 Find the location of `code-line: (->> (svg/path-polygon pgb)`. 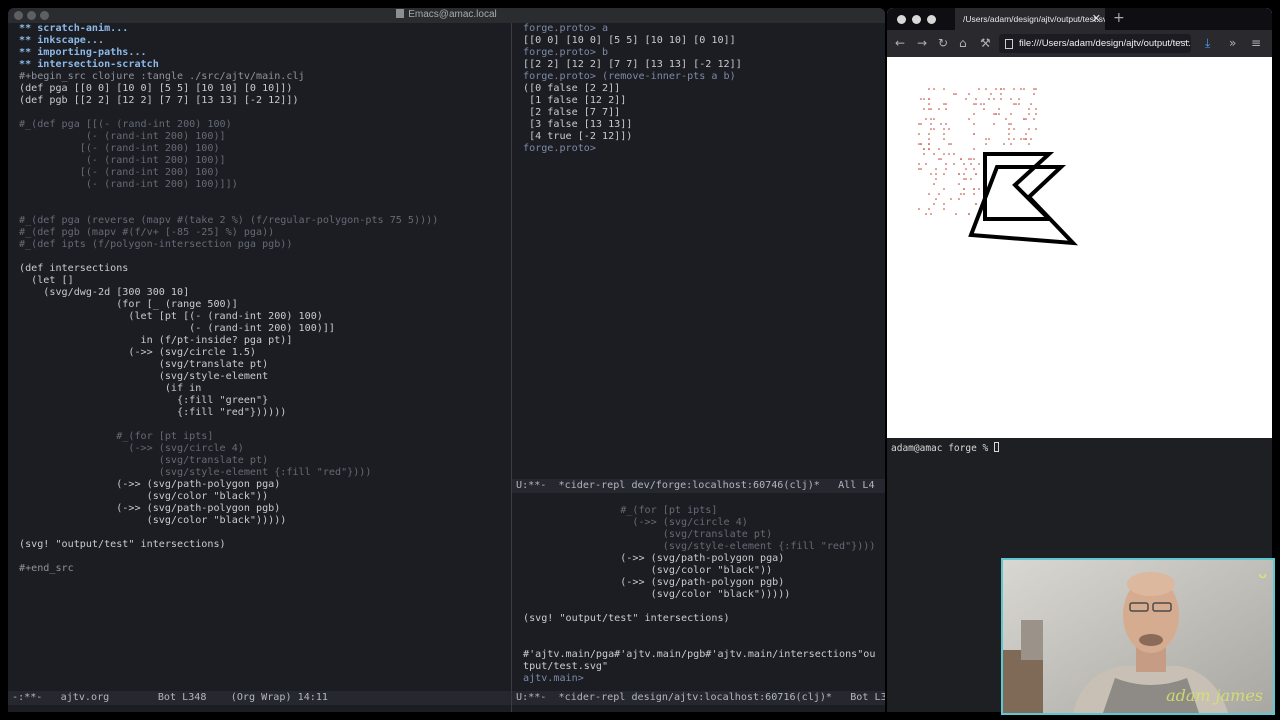

code-line: (->> (svg/path-polygon pgb) is located at coordinates (150, 508).